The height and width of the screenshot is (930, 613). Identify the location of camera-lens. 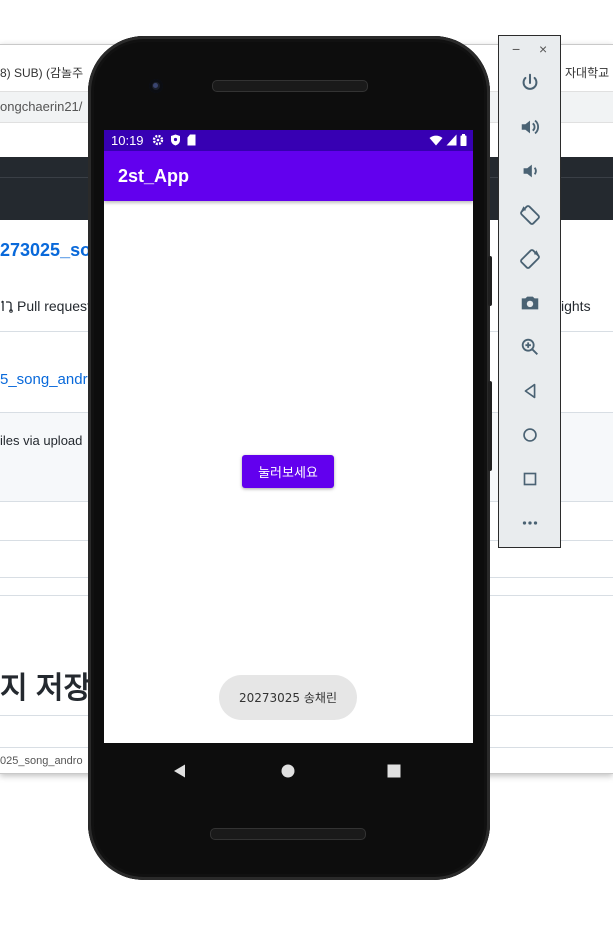
(155, 85).